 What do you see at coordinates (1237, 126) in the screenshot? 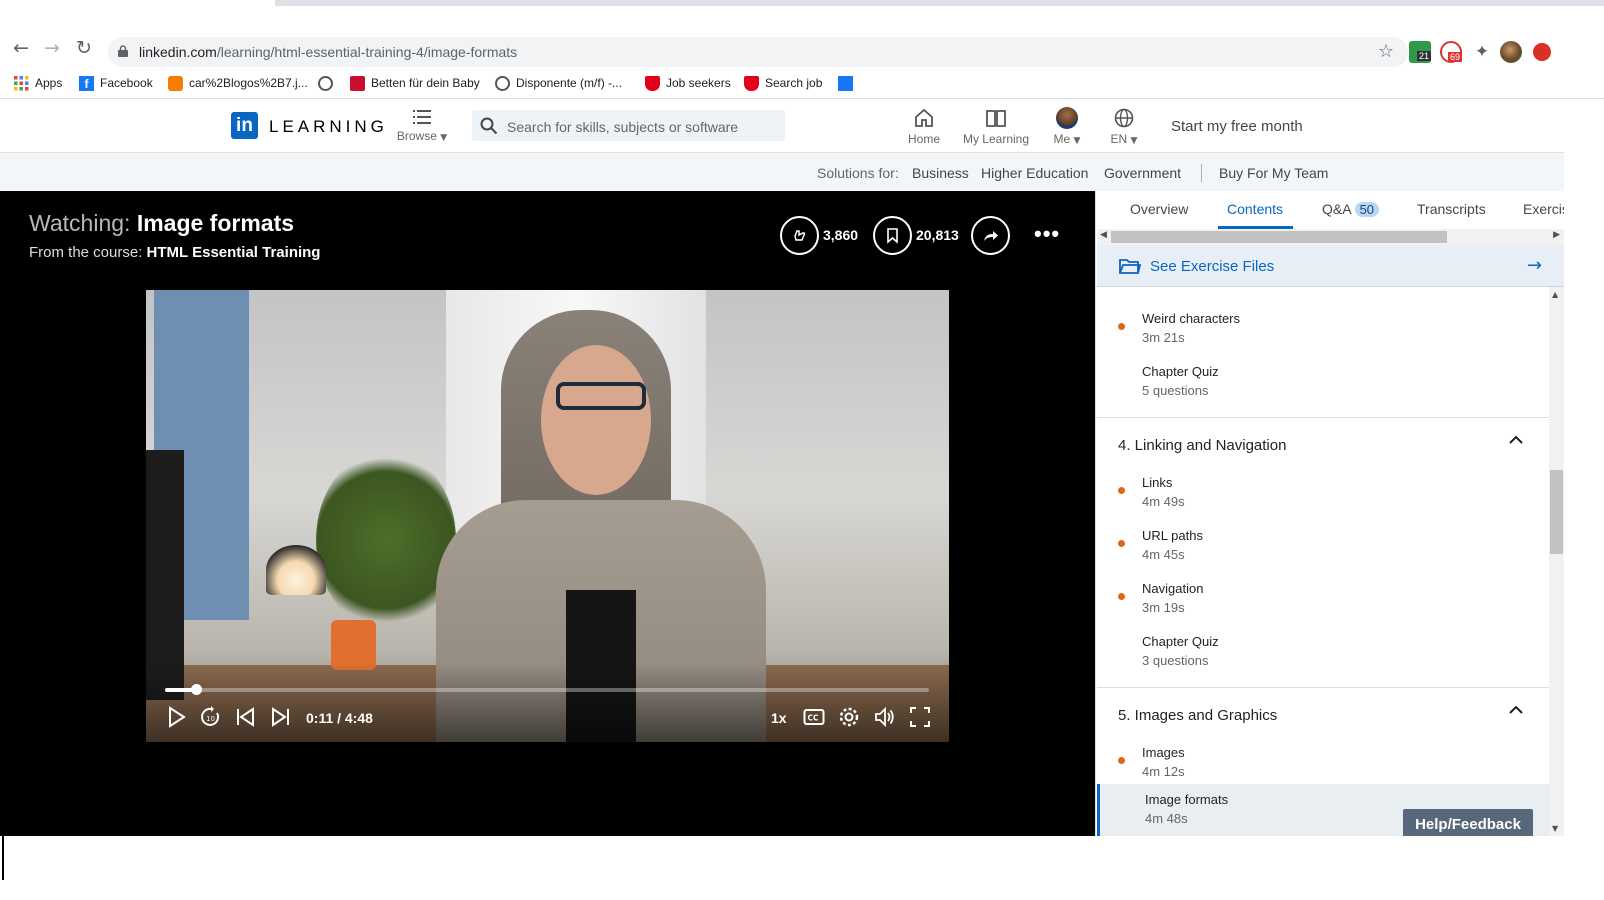
I see `start-free-month-link: Start my free month` at bounding box center [1237, 126].